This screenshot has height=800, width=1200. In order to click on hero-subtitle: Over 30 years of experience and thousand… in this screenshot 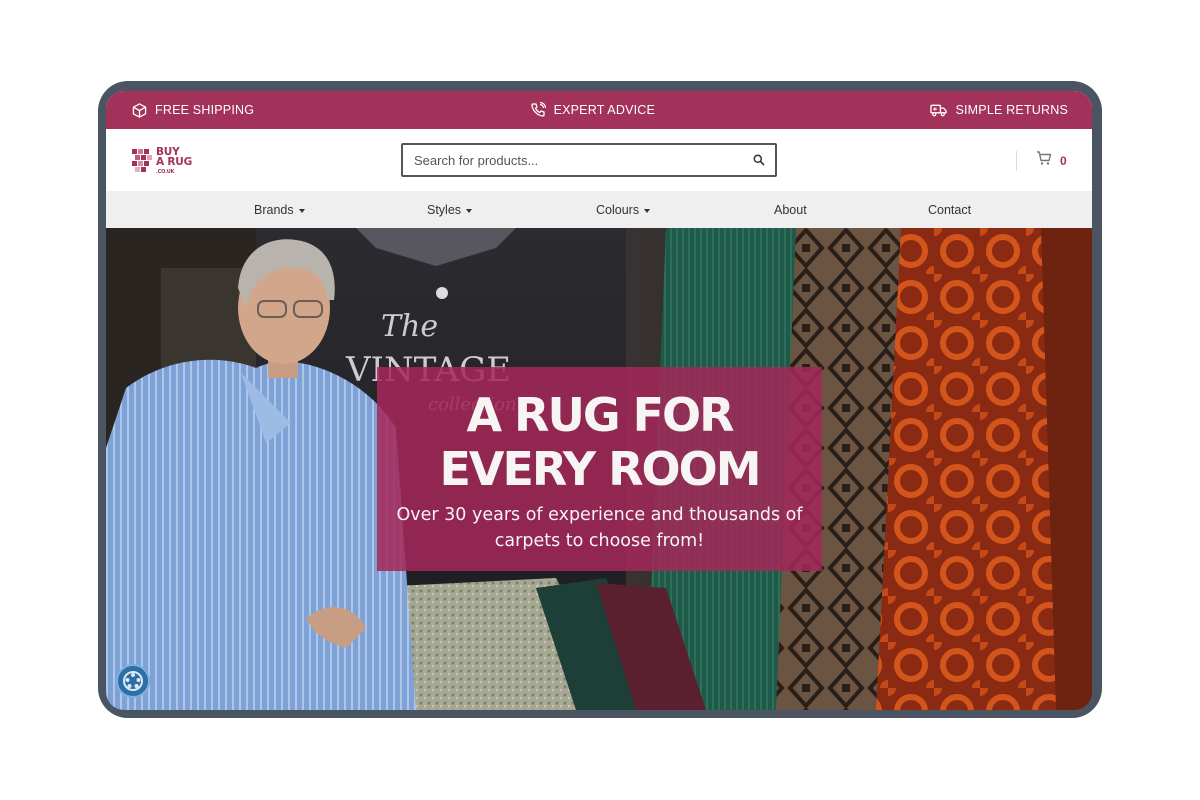, I will do `click(599, 528)`.